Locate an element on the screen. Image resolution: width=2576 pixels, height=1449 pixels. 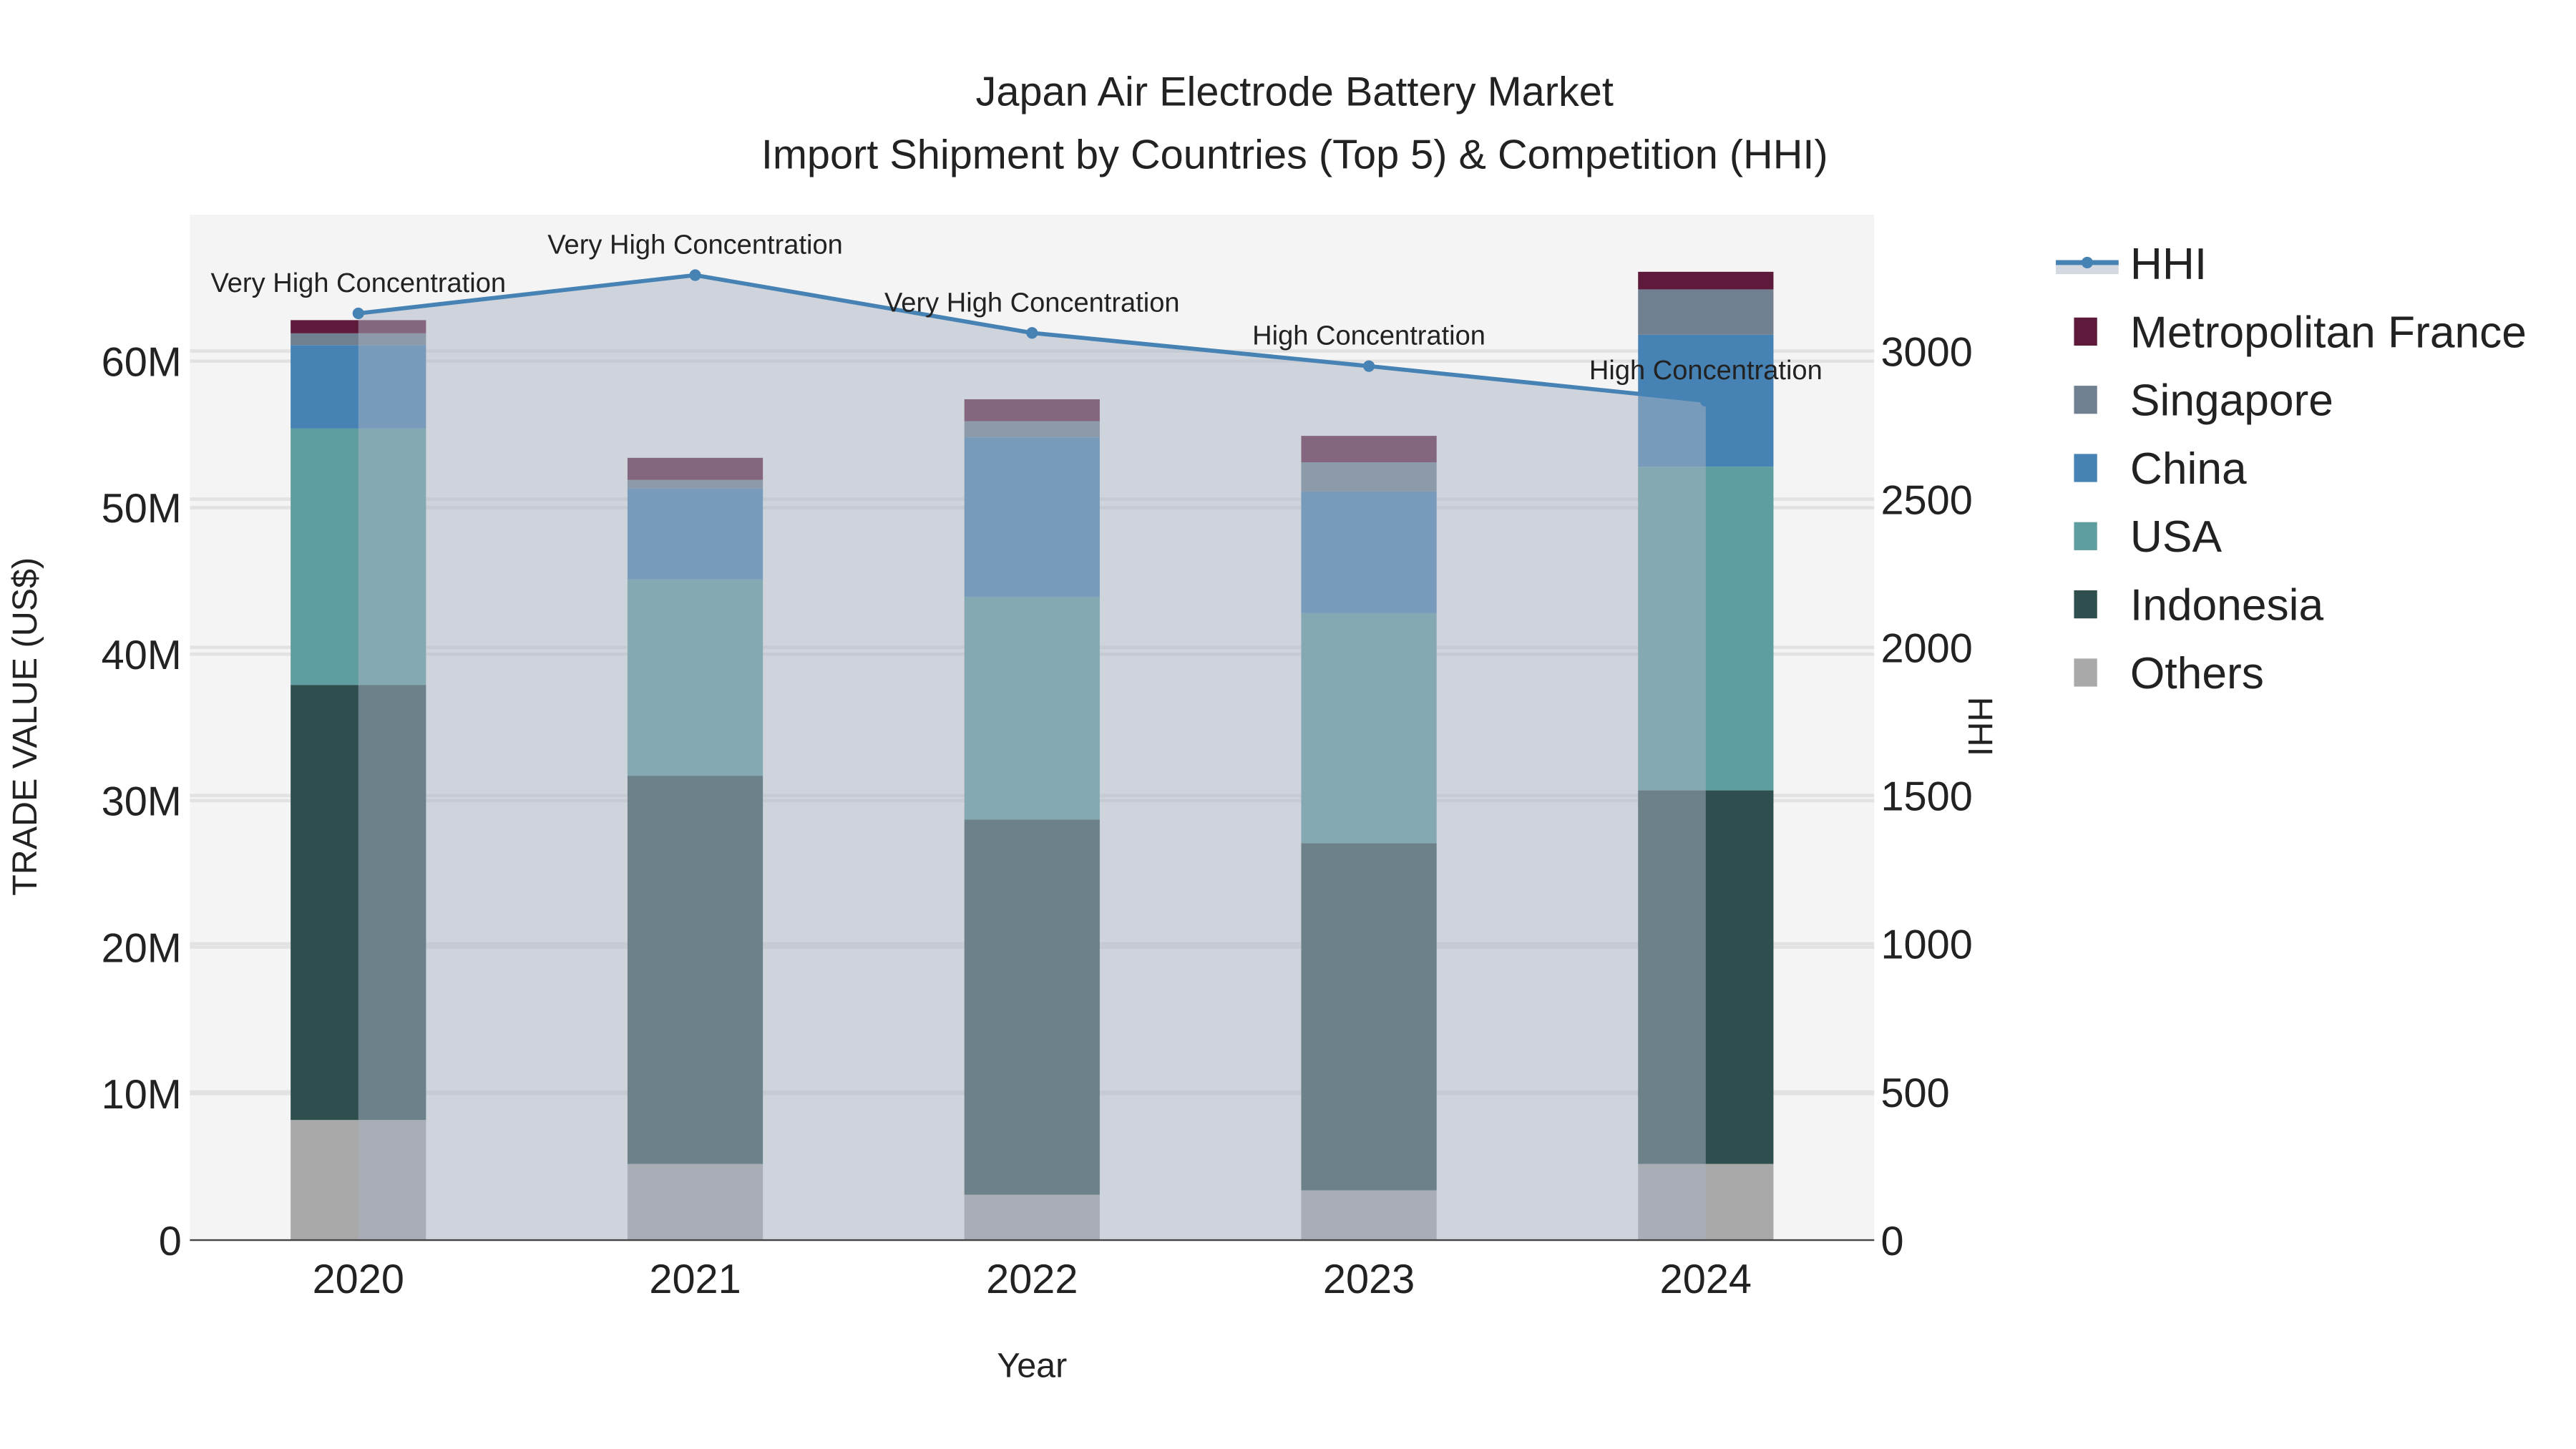
hhi-point-2024 is located at coordinates (1705, 401).